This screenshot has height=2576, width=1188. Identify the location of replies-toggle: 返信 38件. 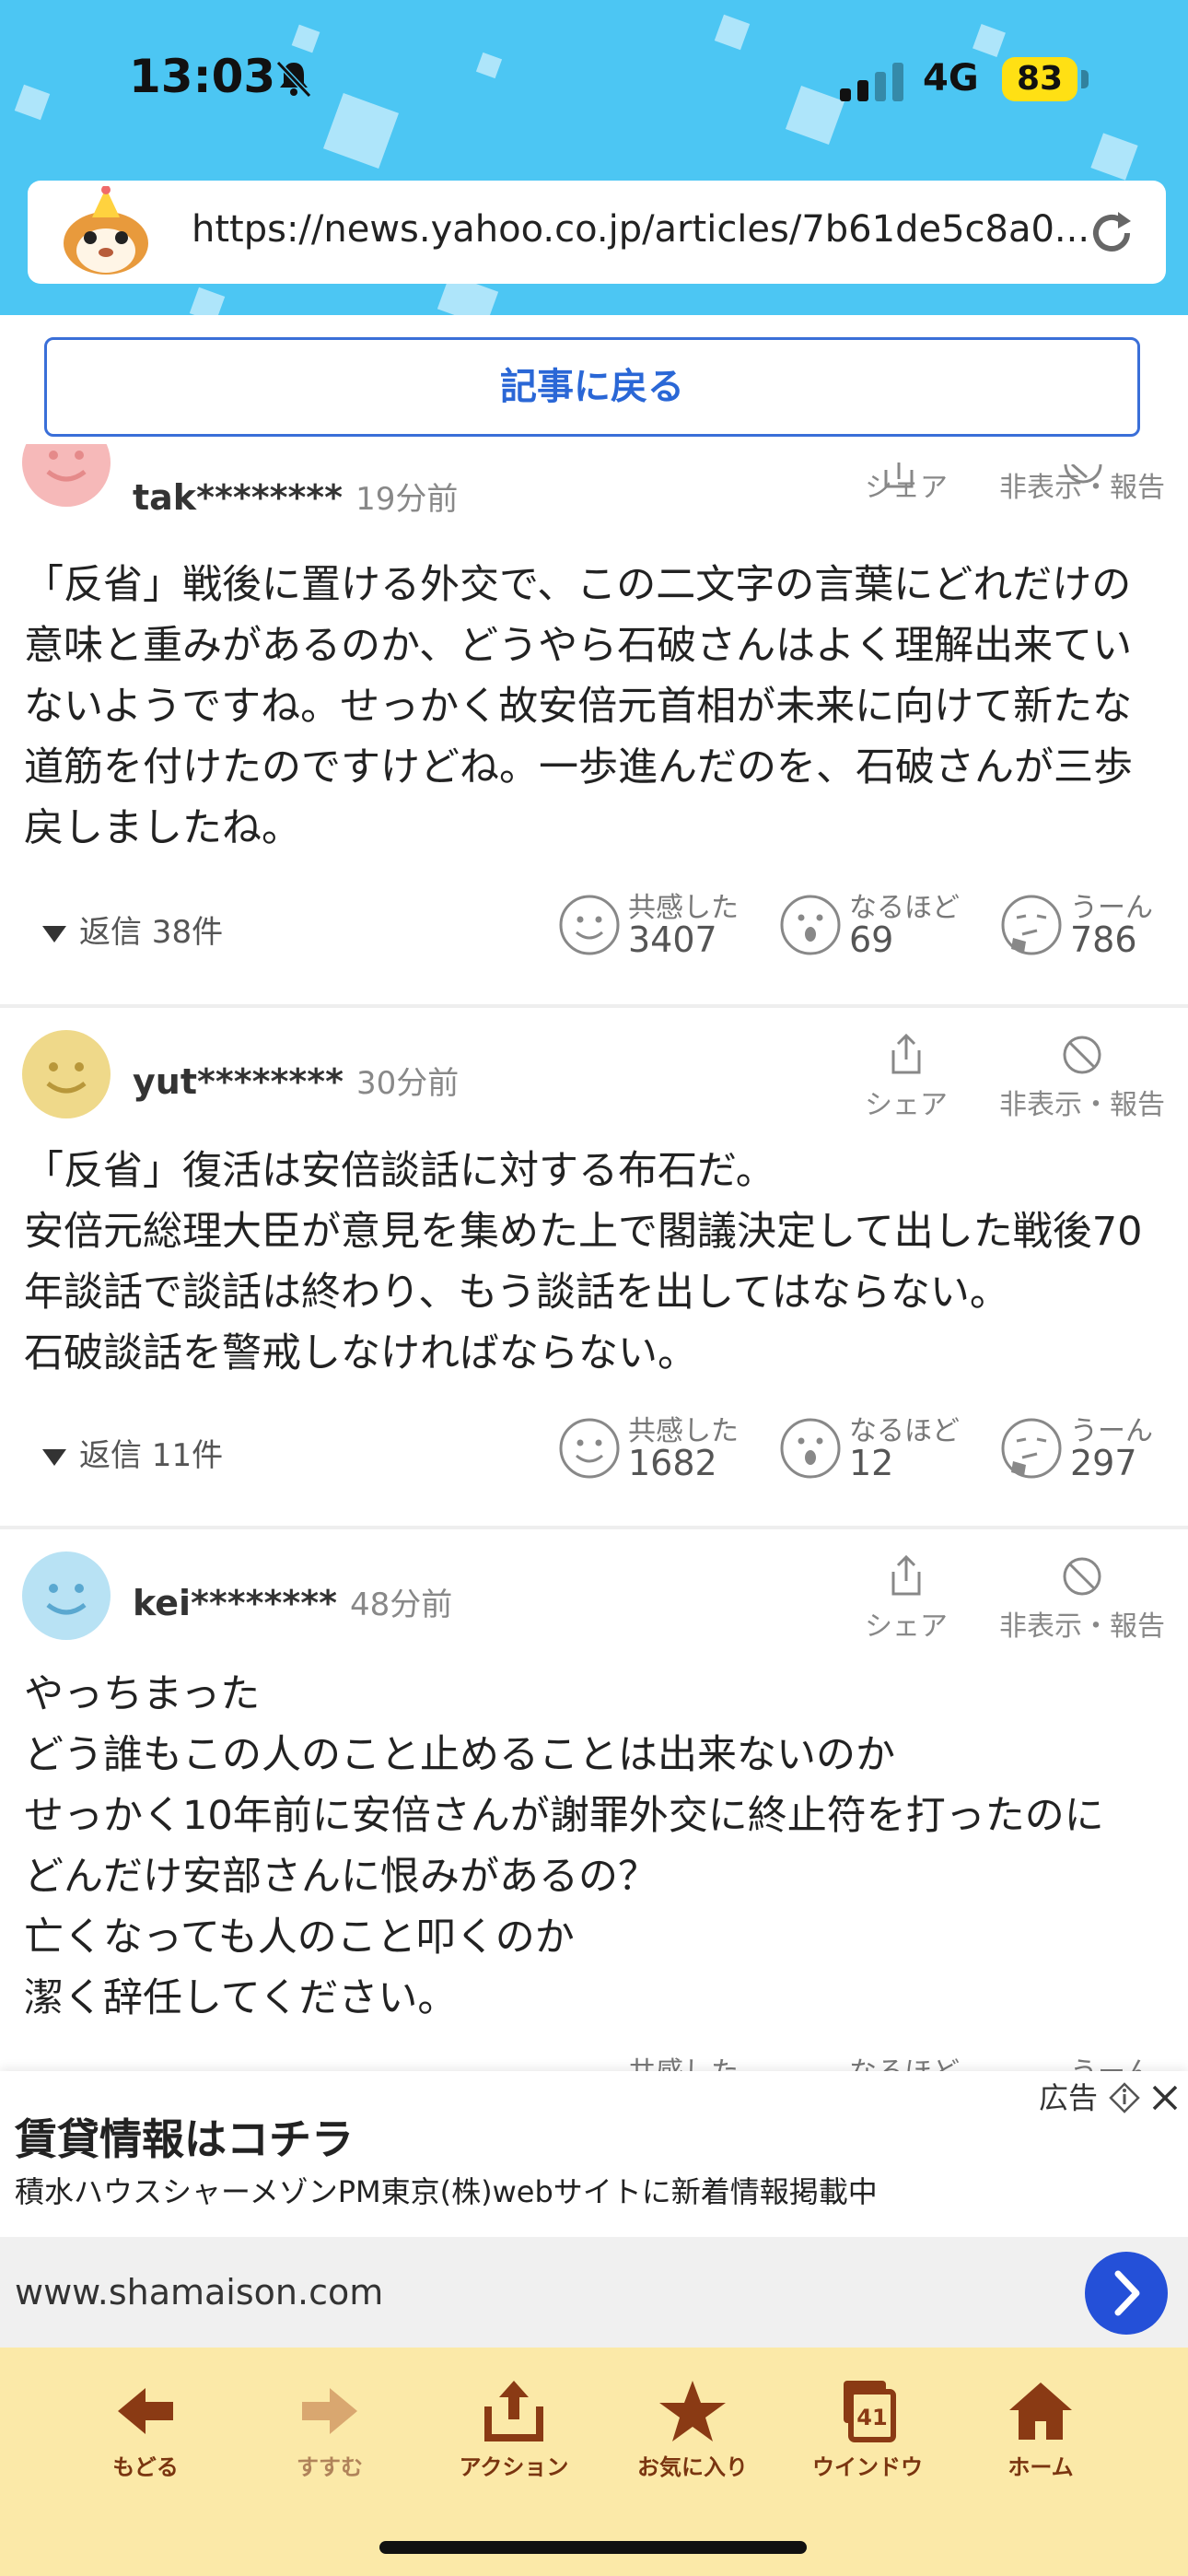
(132, 929).